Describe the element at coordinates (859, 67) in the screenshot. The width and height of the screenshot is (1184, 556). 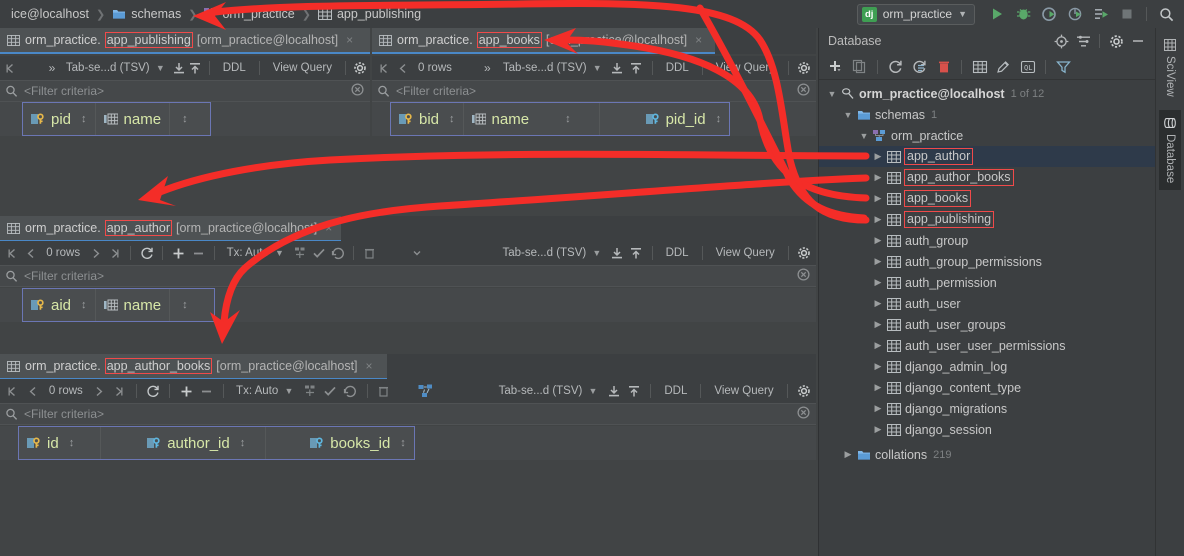
I see `duplicate-icon` at that location.